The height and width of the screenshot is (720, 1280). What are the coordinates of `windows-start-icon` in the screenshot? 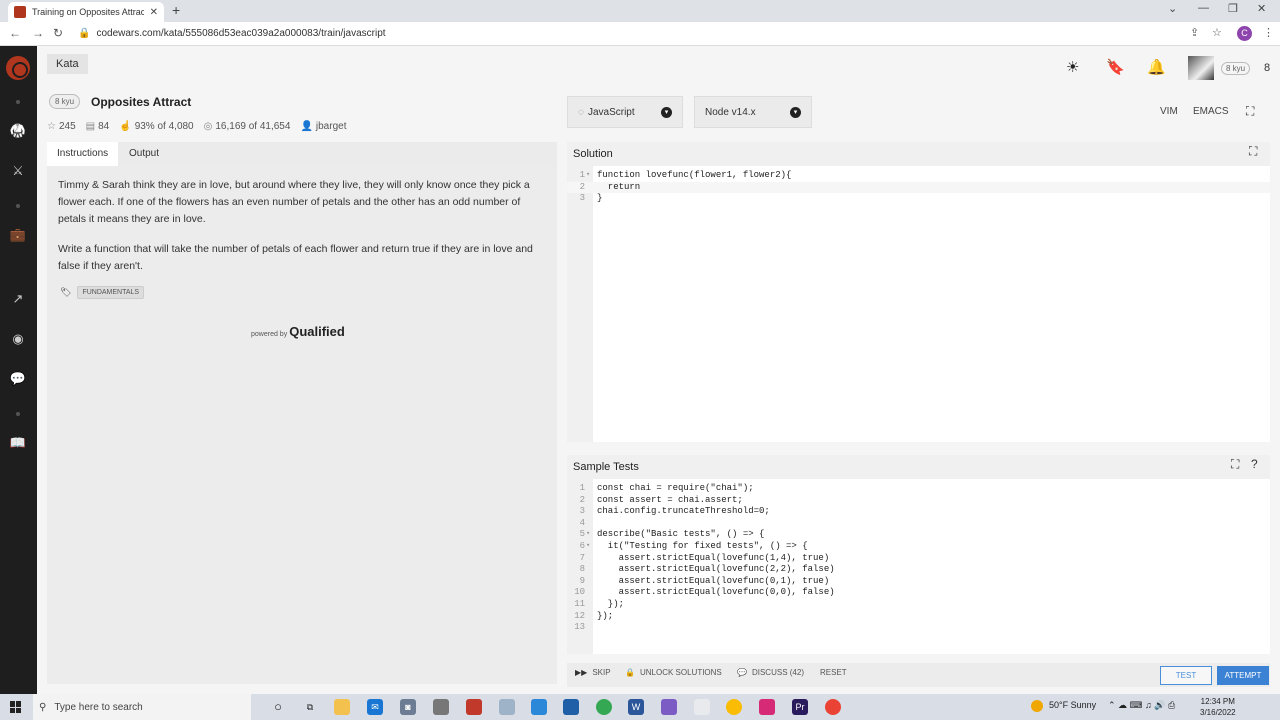 It's located at (16, 707).